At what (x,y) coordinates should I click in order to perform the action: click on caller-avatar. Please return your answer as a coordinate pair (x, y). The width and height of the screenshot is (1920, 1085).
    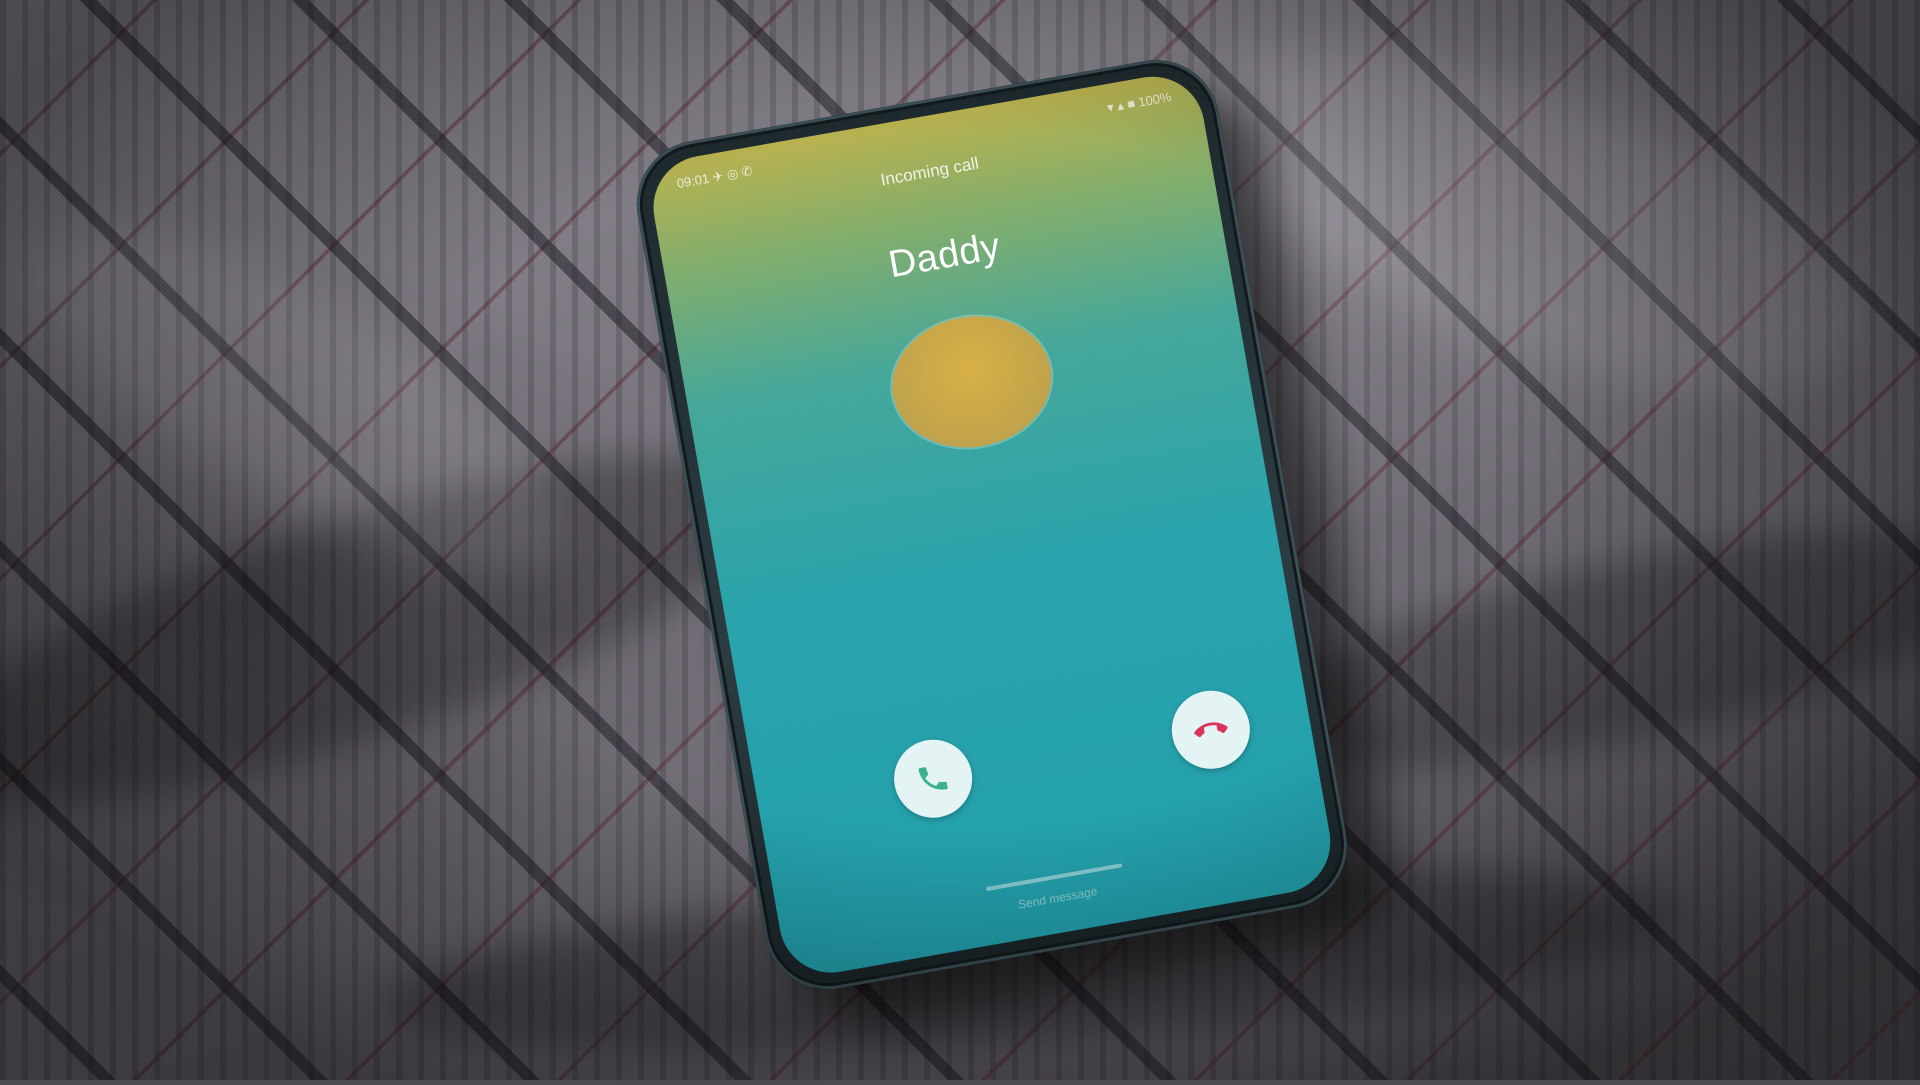
    Looking at the image, I should click on (971, 382).